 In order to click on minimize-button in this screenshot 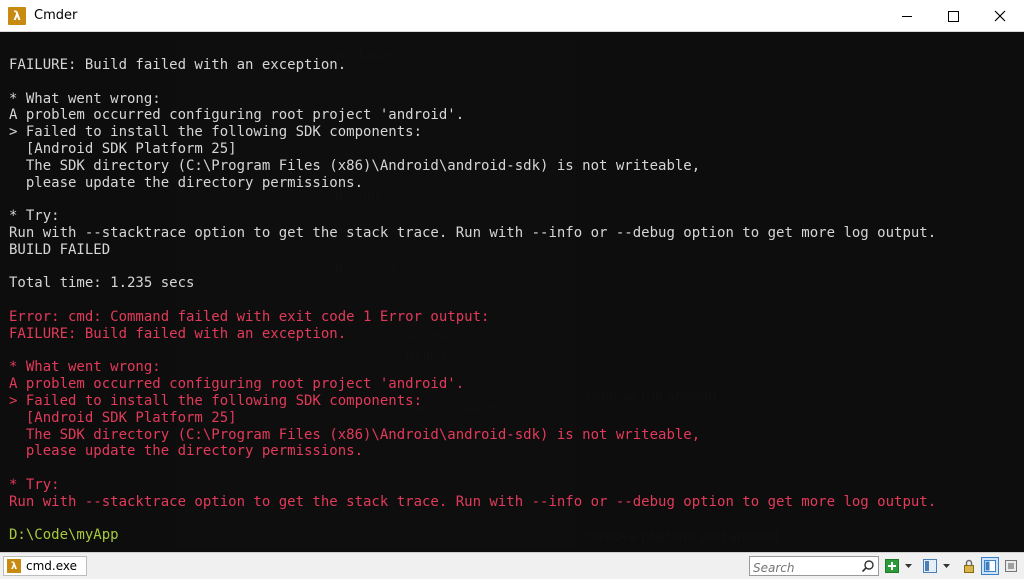, I will do `click(907, 16)`.